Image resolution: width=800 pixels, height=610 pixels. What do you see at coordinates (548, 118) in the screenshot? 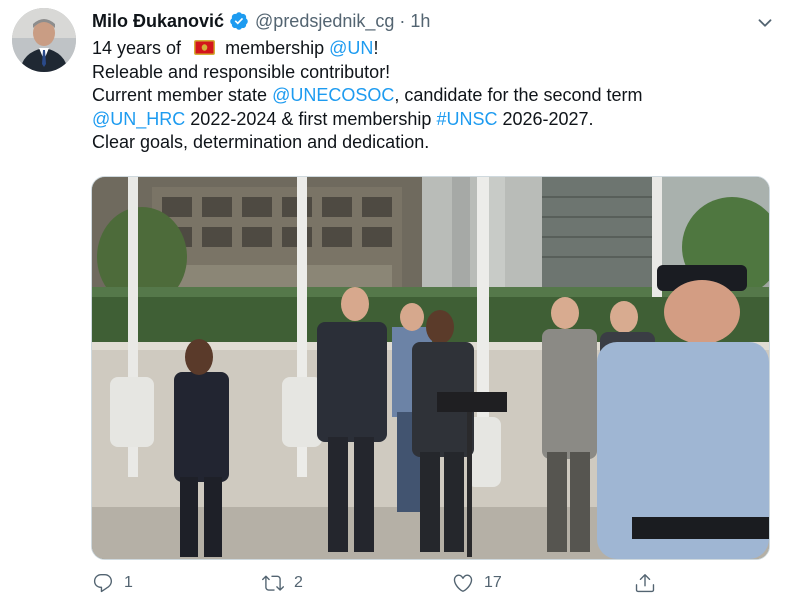
I see `text-segment: 2026-2027.` at bounding box center [548, 118].